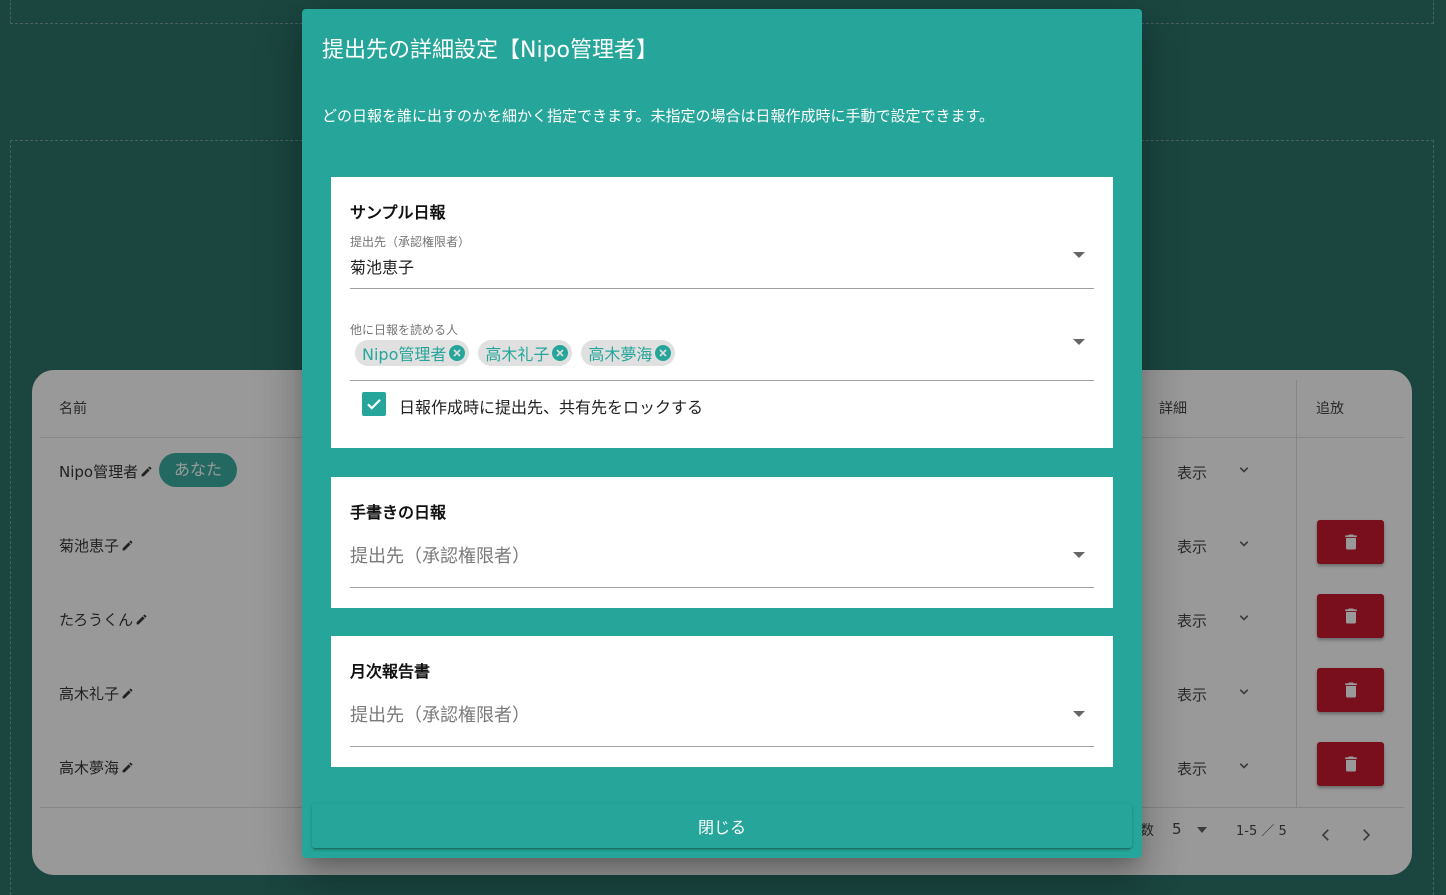 The image size is (1446, 895). I want to click on reader-chip: 高木礼子, so click(525, 353).